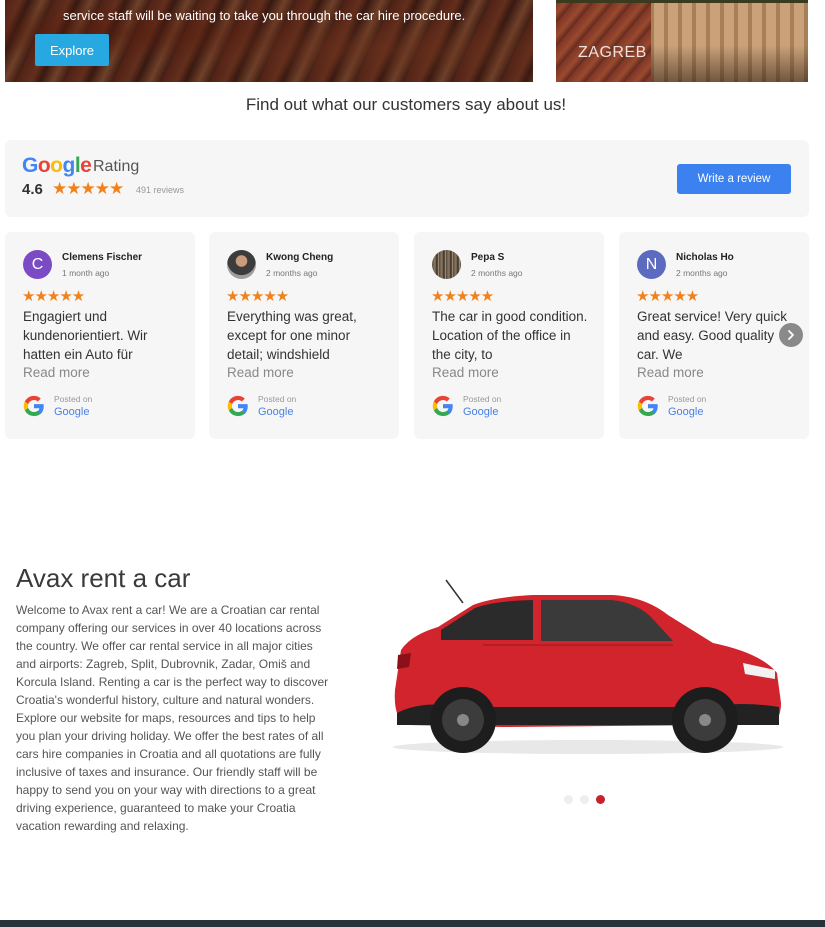 This screenshot has width=825, height=927. I want to click on avatar: C, so click(37, 264).